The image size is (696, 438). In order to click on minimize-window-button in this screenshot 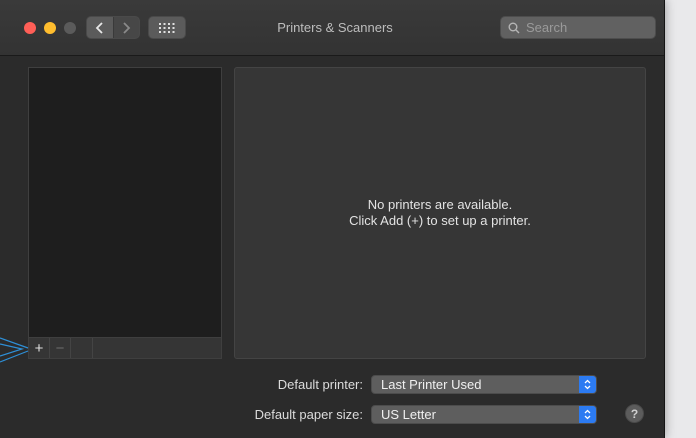, I will do `click(50, 28)`.